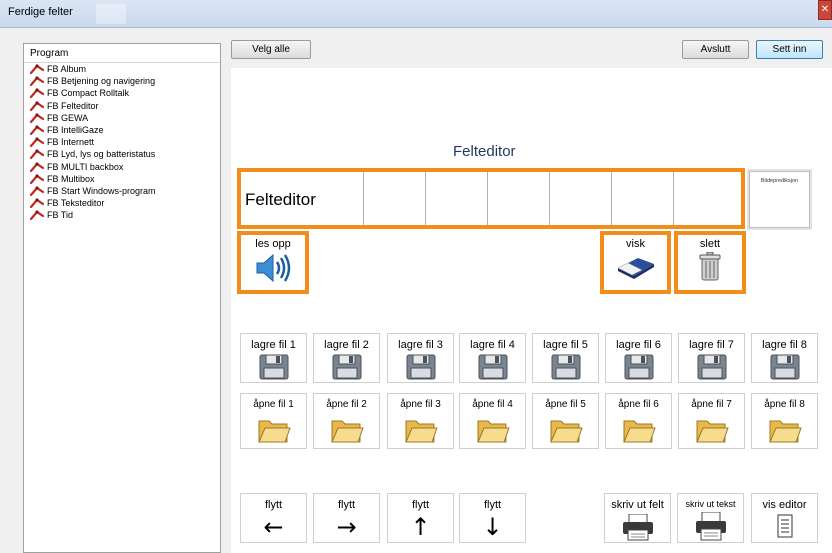  What do you see at coordinates (635, 244) in the screenshot?
I see `erase-label: visk` at bounding box center [635, 244].